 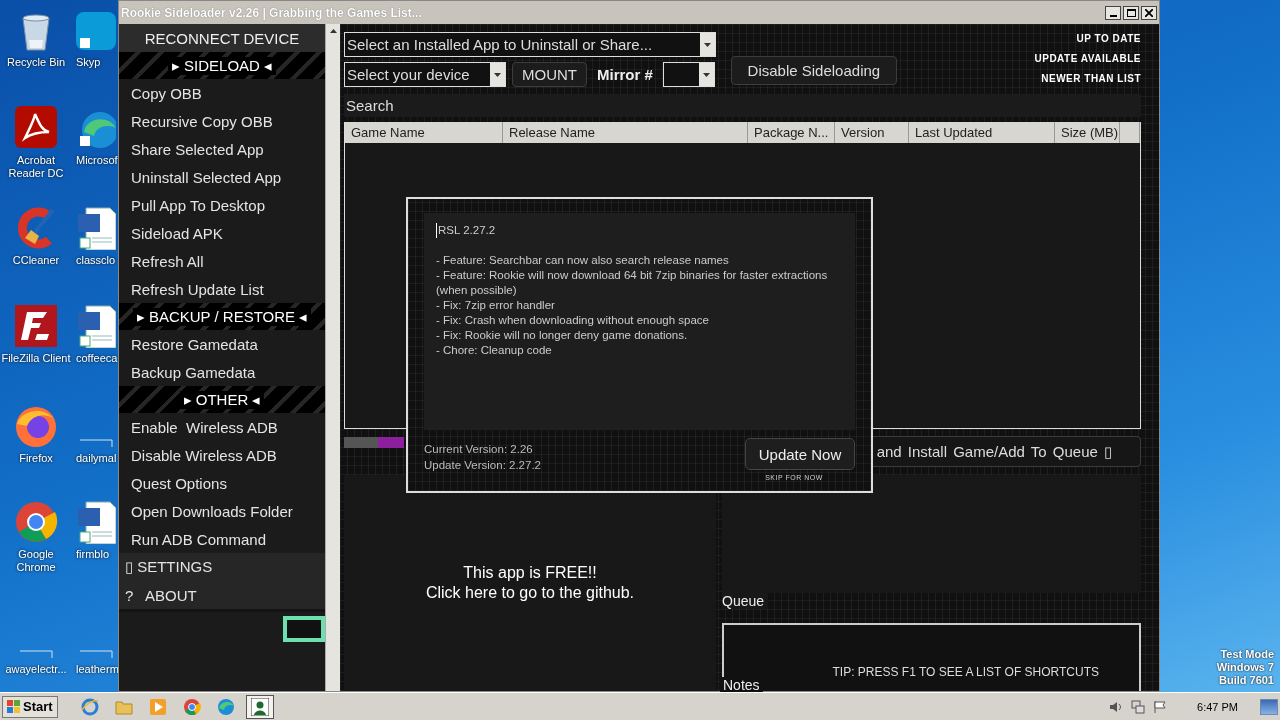 I want to click on folder-icon, so click(x=123, y=706).